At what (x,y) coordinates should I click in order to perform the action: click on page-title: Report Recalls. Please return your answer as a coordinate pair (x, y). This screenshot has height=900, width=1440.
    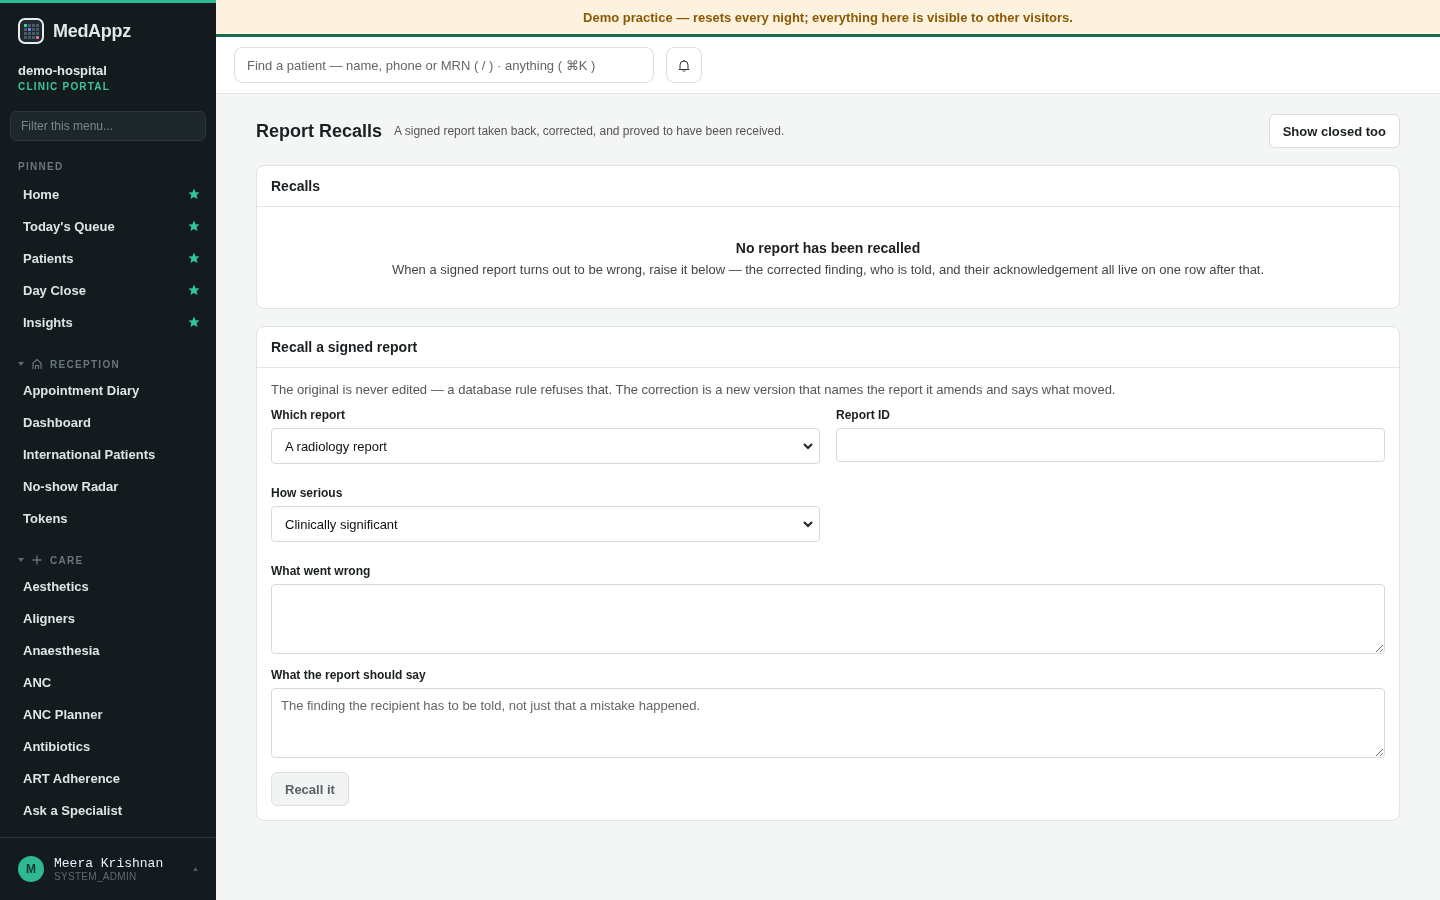
    Looking at the image, I should click on (319, 131).